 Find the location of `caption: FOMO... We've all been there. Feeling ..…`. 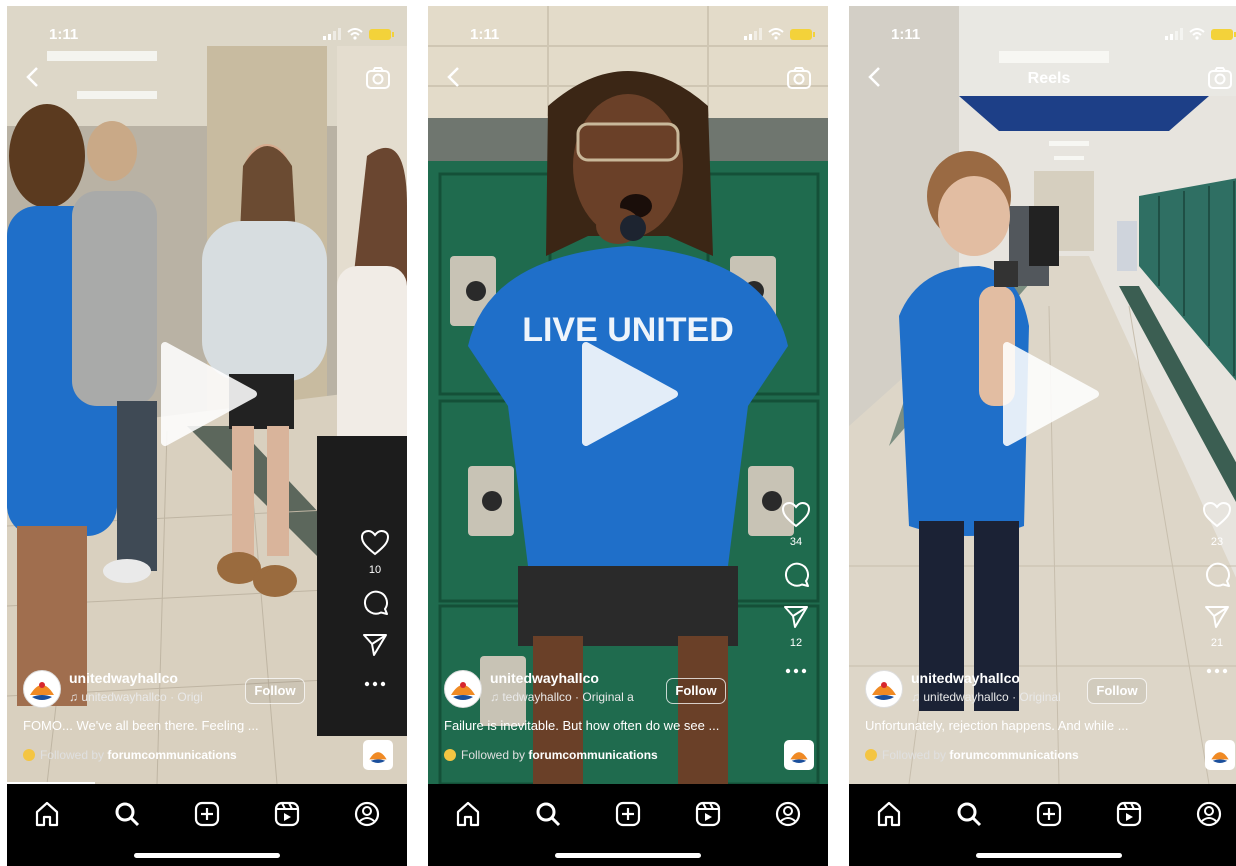

caption: FOMO... We've all been there. Feeling ..… is located at coordinates (188, 725).